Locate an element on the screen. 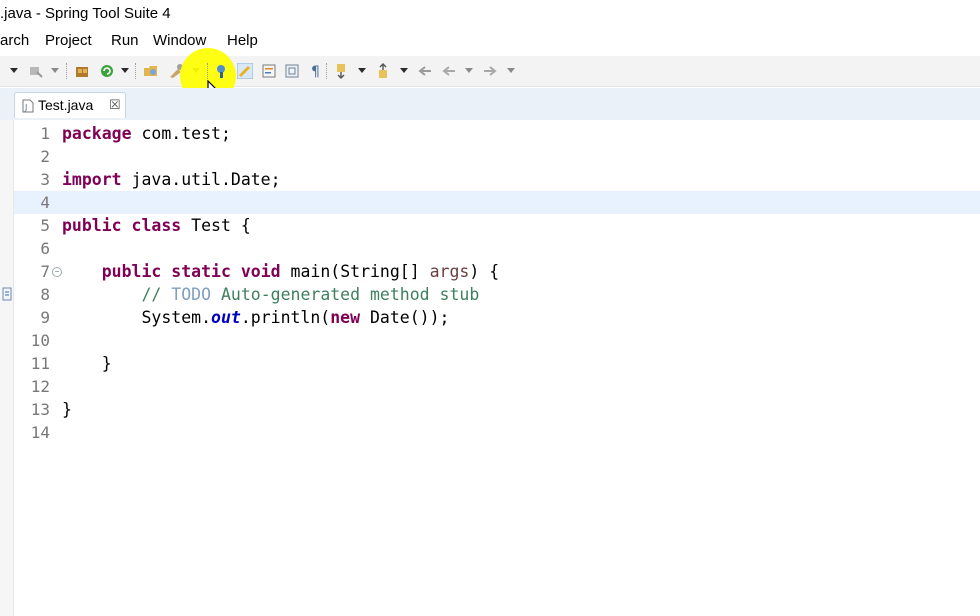 This screenshot has width=980, height=616. line-number: 4 is located at coordinates (45, 202).